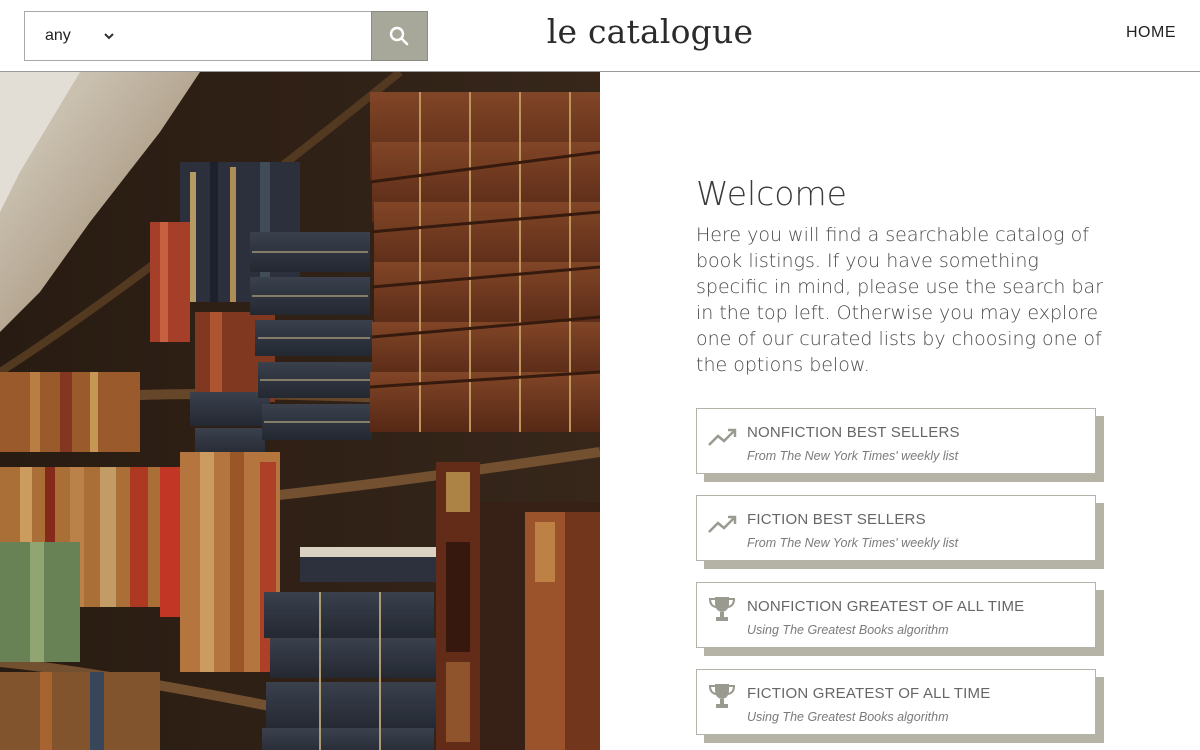 This screenshot has height=750, width=1200. I want to click on search-input, so click(257, 36).